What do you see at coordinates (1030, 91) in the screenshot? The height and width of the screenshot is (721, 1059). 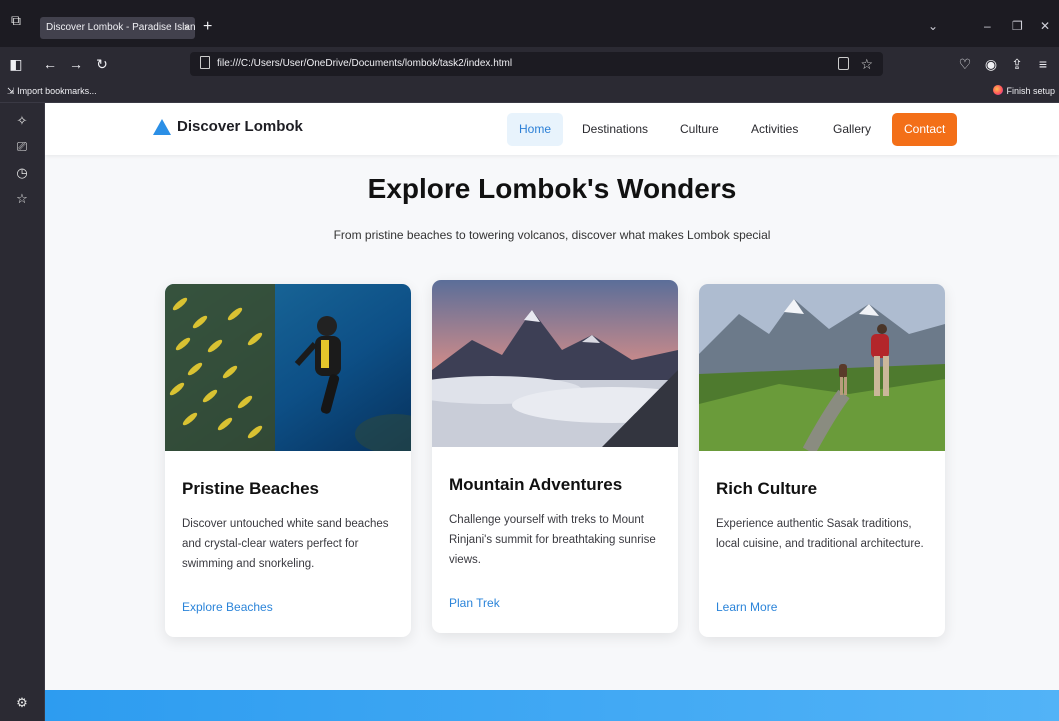 I see `finish-setup-label: Finish setup` at bounding box center [1030, 91].